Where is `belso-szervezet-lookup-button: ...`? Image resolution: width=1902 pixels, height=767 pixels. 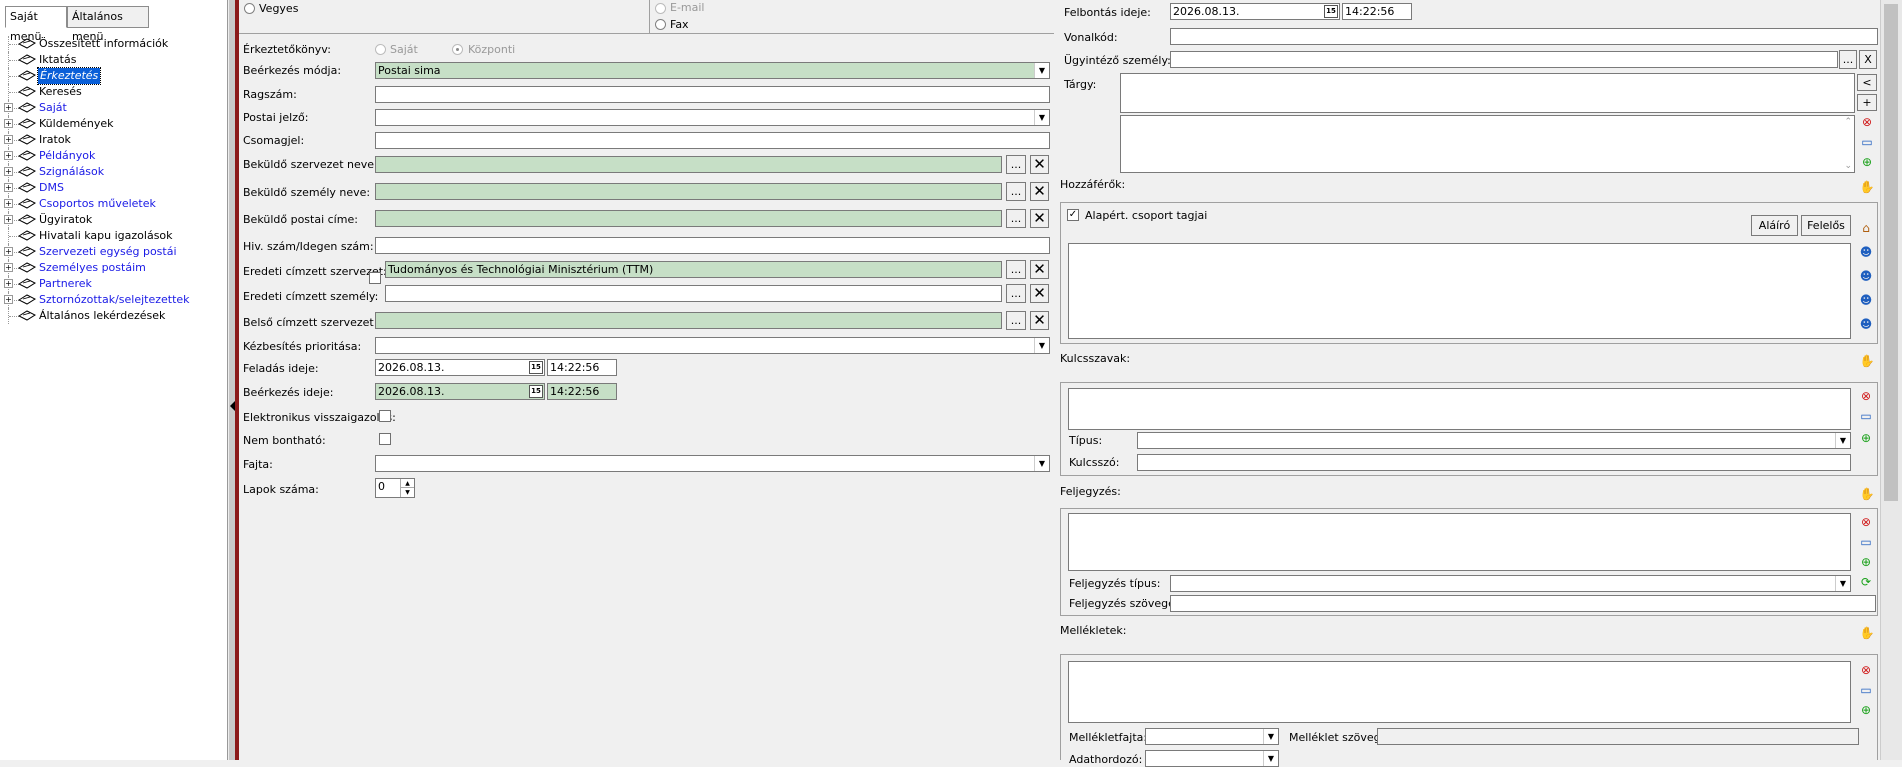
belso-szervezet-lookup-button: ... is located at coordinates (1016, 320).